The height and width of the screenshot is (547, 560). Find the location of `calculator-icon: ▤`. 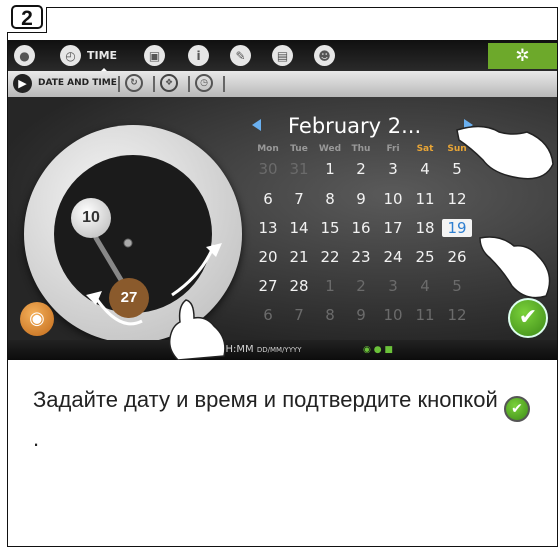

calculator-icon: ▤ is located at coordinates (282, 55).